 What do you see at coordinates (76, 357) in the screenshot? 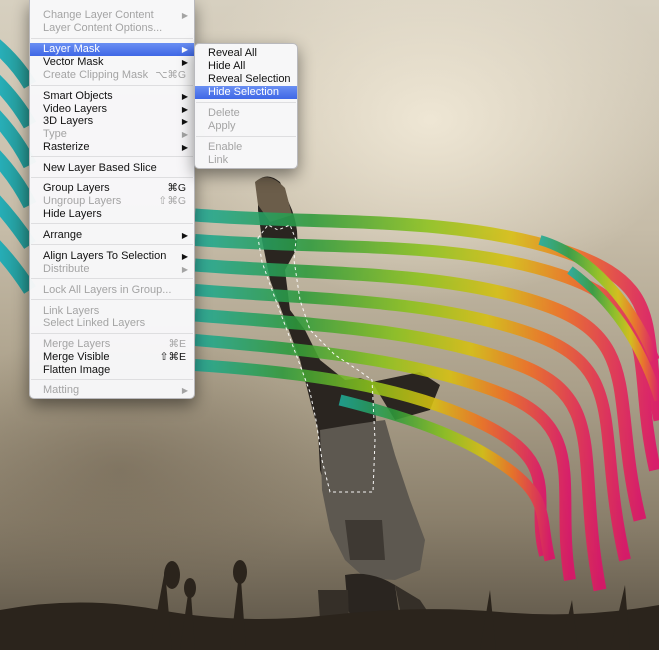
I see `menu-item-label: Merge Visible` at bounding box center [76, 357].